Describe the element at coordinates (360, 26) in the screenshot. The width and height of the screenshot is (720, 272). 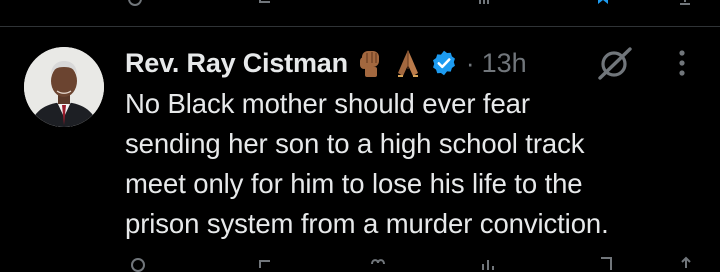
I see `post-divider` at that location.